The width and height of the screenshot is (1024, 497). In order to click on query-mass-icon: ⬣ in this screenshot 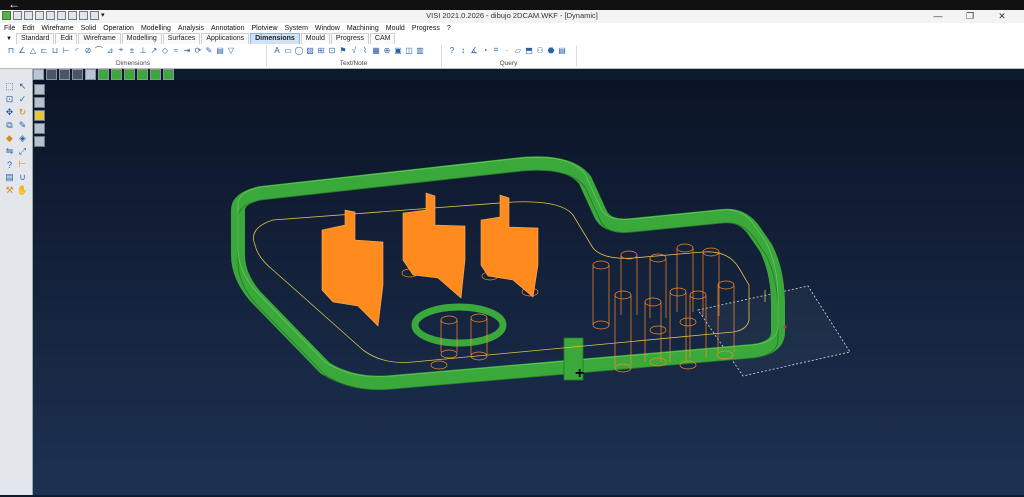, I will do `click(551, 50)`.